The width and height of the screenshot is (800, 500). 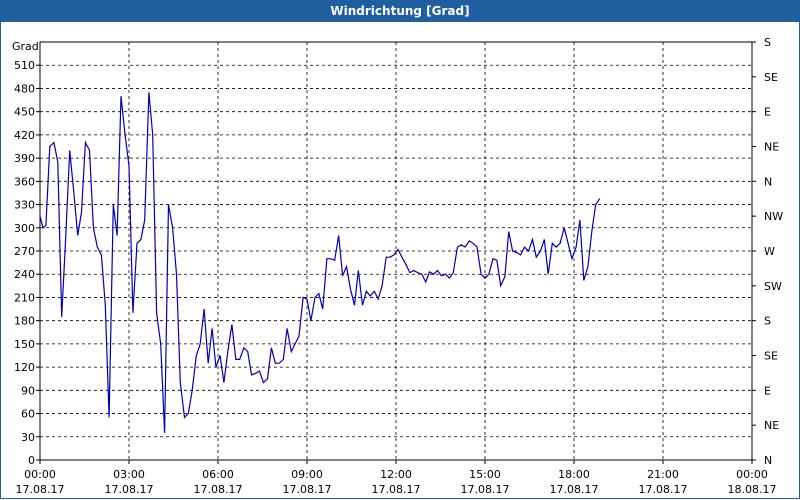 What do you see at coordinates (218, 474) in the screenshot?
I see `x-tick-time: 06:00` at bounding box center [218, 474].